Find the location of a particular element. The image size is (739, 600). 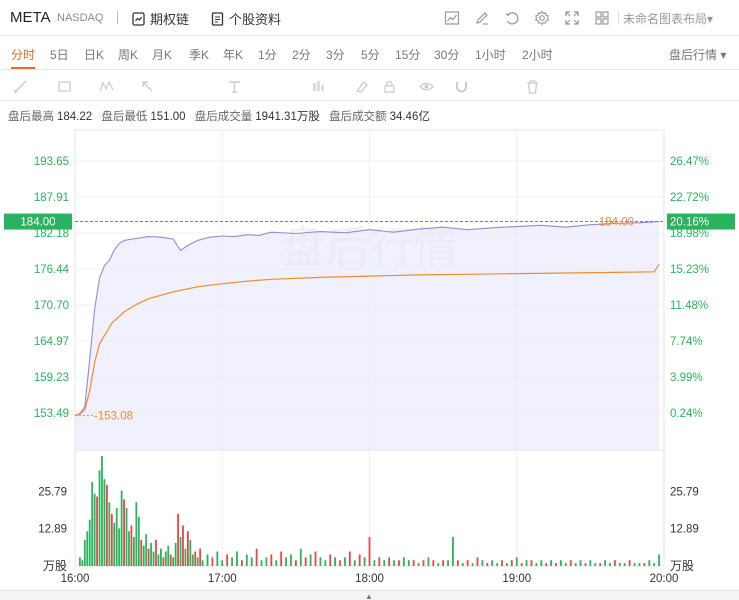

resize-handle: ▲ is located at coordinates (369, 595).